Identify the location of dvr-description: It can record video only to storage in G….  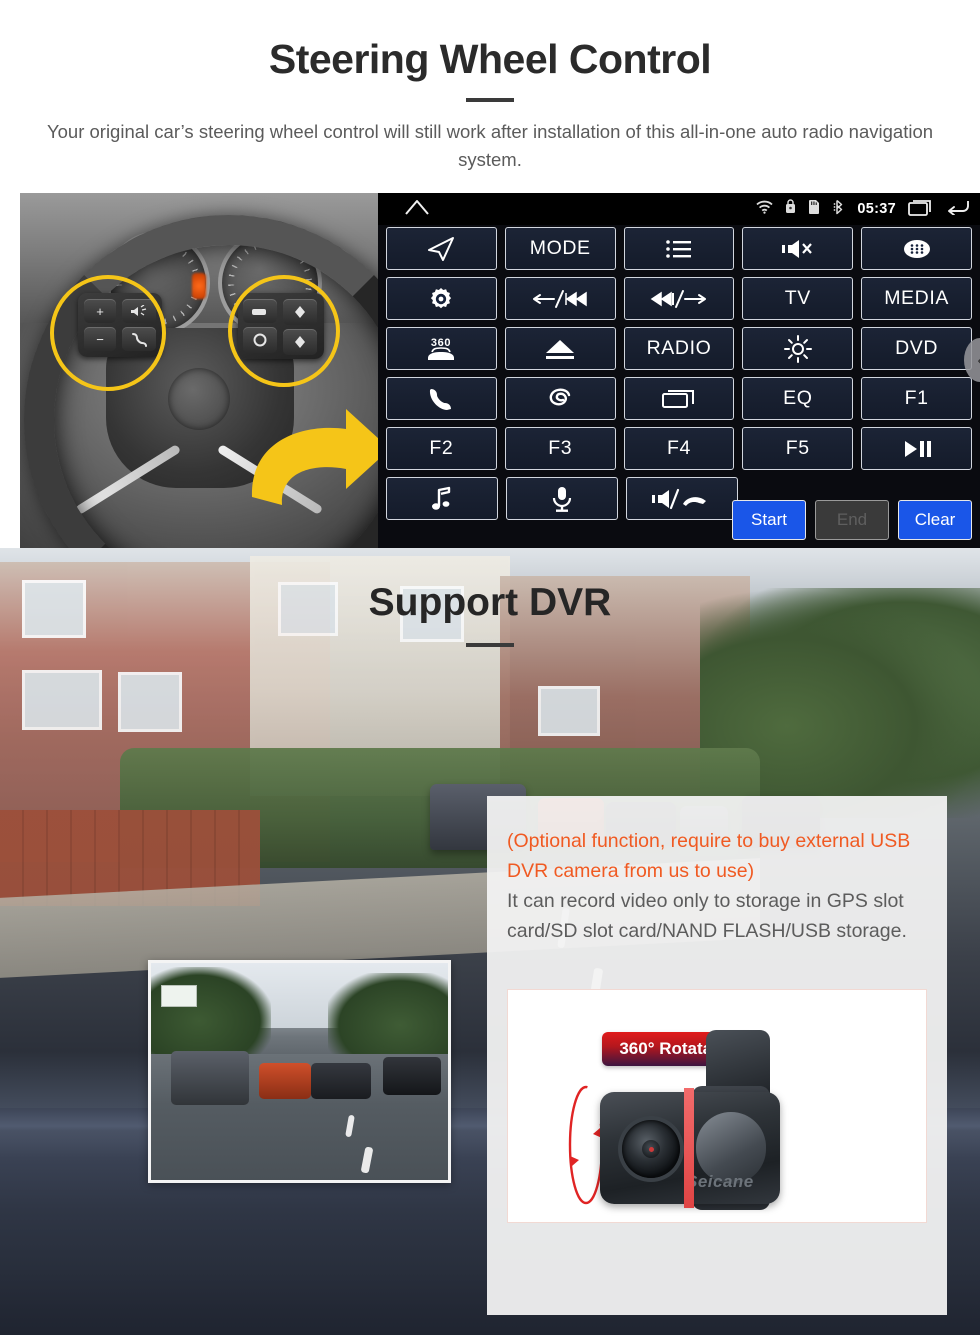
(707, 916).